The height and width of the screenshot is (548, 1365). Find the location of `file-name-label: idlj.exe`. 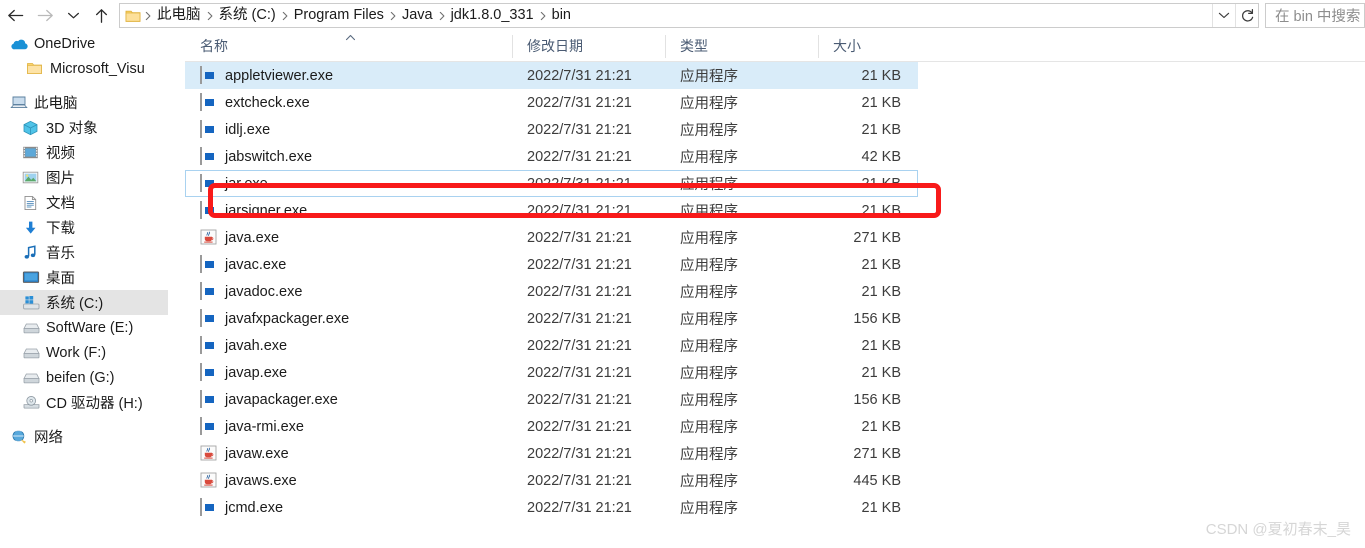

file-name-label: idlj.exe is located at coordinates (248, 129).